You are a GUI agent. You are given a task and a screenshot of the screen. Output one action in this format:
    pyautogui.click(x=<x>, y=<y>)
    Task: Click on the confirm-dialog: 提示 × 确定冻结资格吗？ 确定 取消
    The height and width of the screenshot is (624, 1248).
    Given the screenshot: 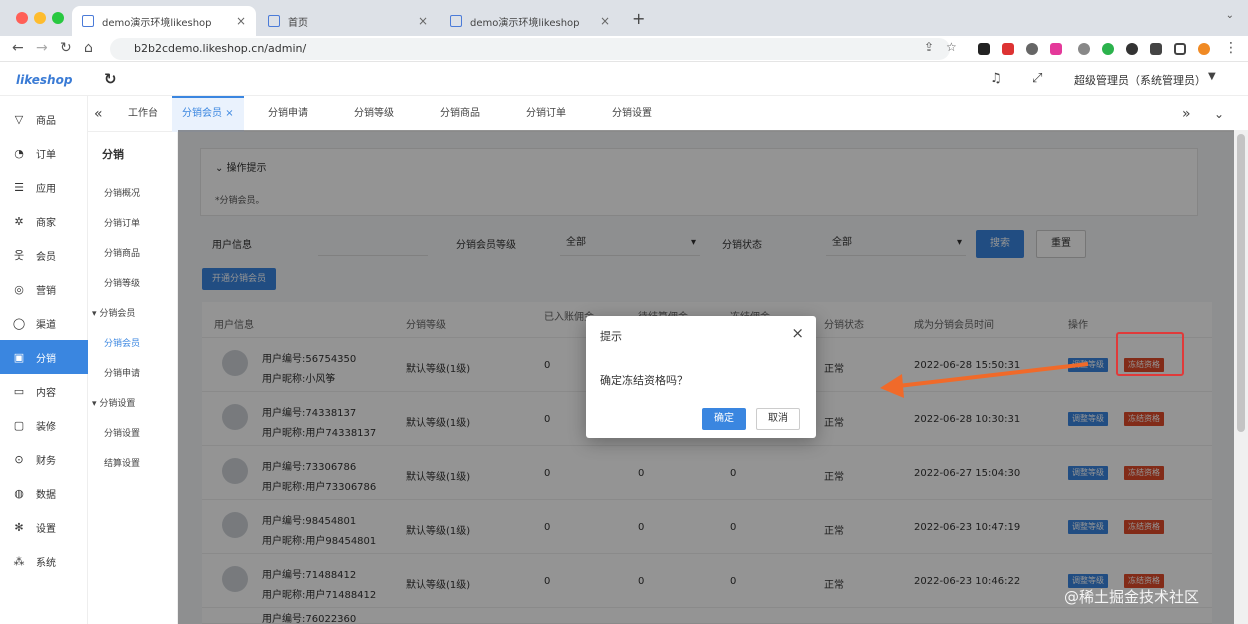 What is the action you would take?
    pyautogui.click(x=701, y=377)
    